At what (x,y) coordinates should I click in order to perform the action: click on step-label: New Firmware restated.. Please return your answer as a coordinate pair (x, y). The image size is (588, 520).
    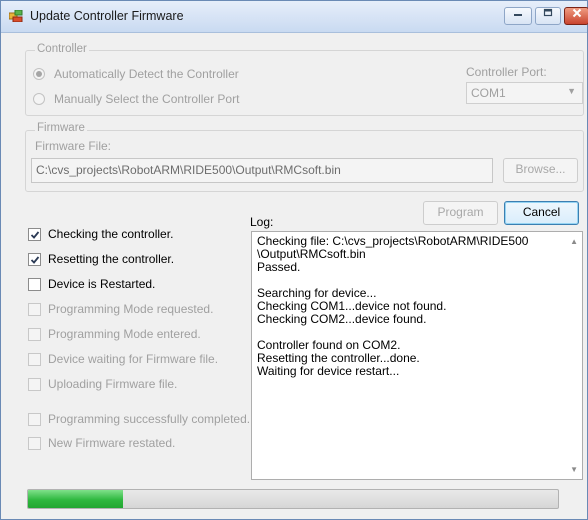
    Looking at the image, I should click on (112, 443).